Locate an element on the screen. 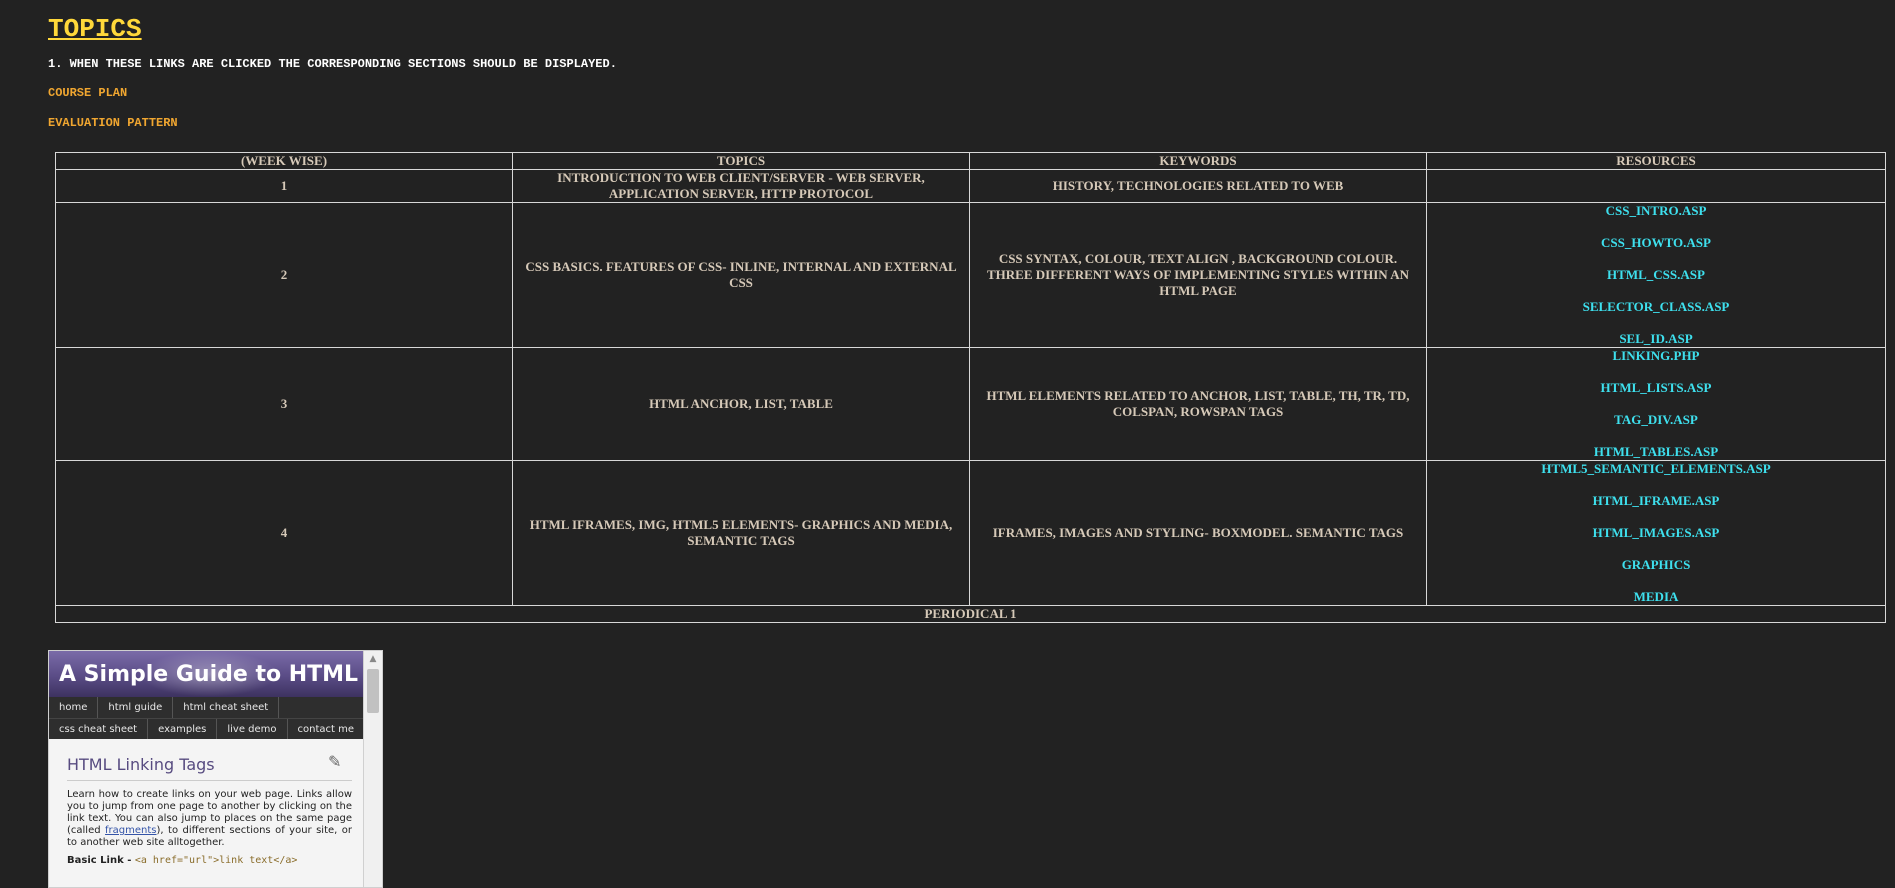 This screenshot has height=888, width=1895. keywords-cell: HISTORY, TECHNOLOGIES RELATED TO WEB is located at coordinates (1198, 186).